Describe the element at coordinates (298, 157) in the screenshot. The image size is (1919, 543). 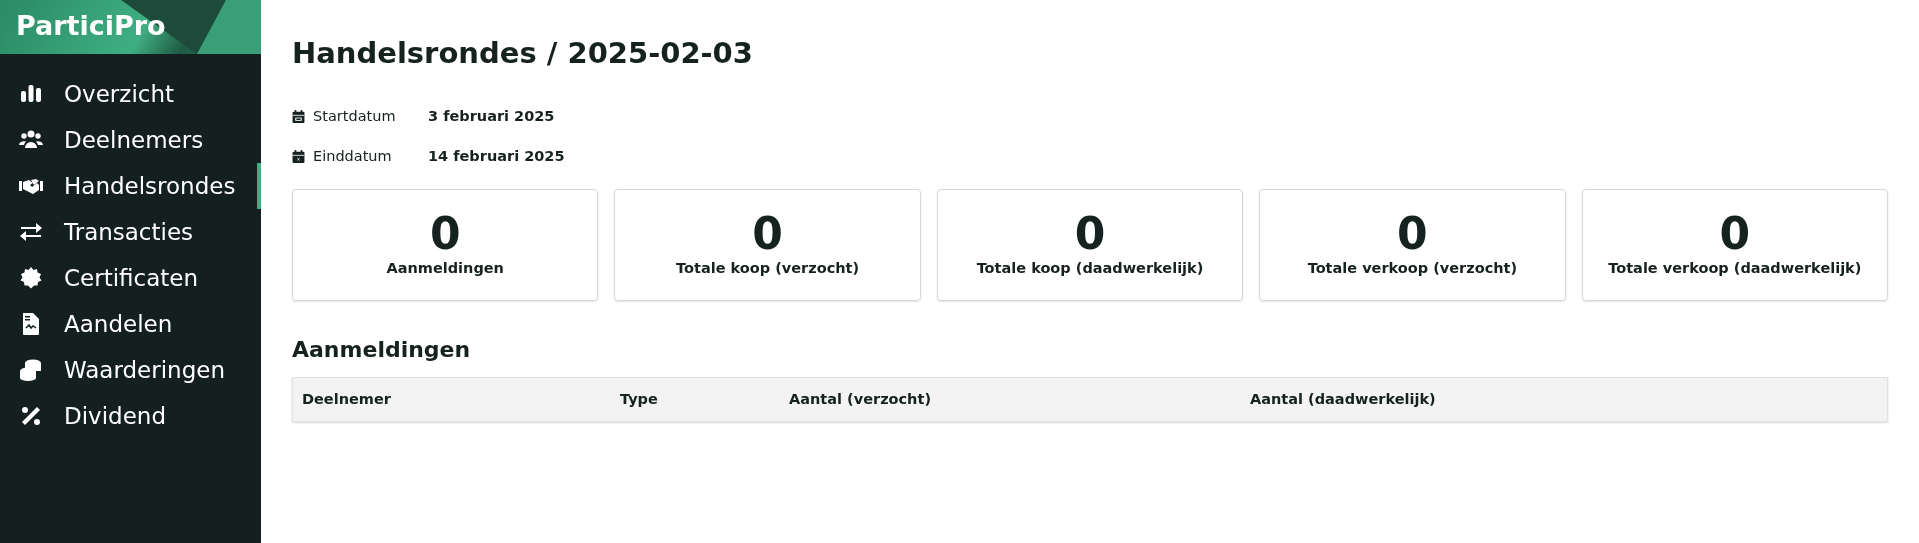
I see `calendar-x-icon` at that location.